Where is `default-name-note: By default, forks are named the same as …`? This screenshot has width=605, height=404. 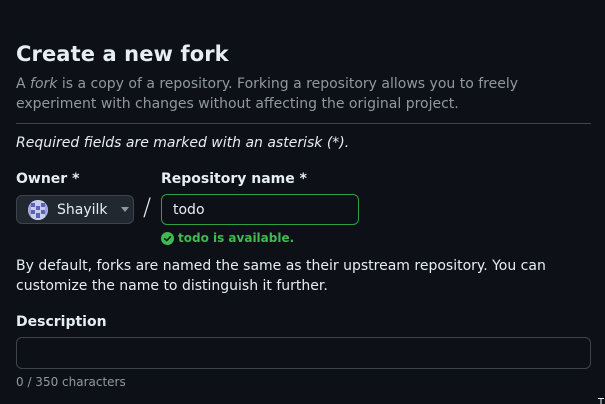 default-name-note: By default, forks are named the same as … is located at coordinates (281, 276).